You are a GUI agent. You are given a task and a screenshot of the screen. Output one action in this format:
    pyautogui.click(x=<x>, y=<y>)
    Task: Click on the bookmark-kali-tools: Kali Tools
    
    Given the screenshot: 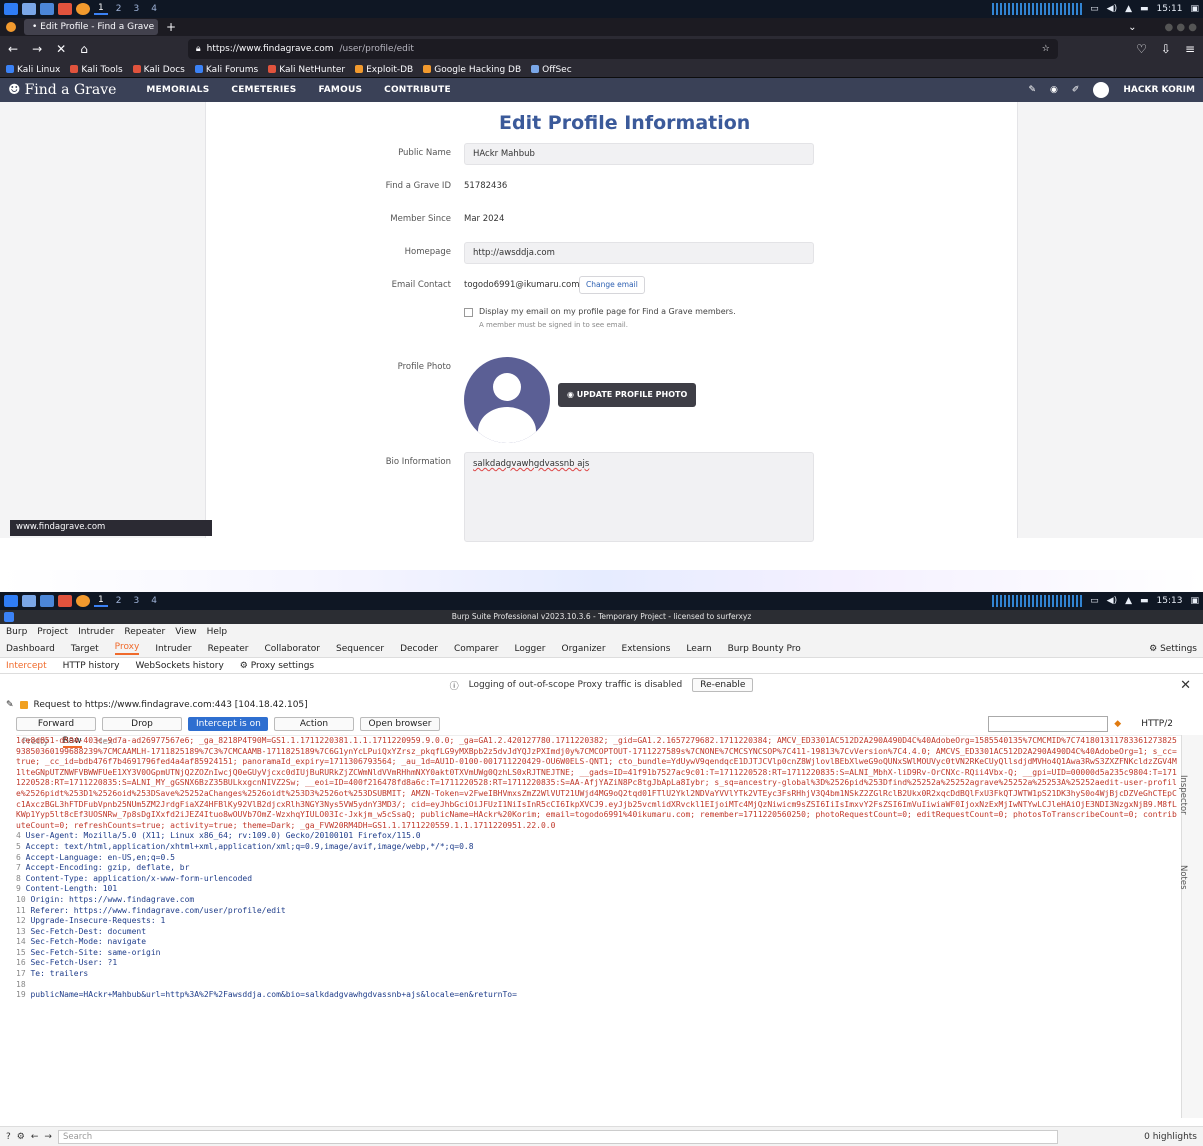 What is the action you would take?
    pyautogui.click(x=96, y=69)
    